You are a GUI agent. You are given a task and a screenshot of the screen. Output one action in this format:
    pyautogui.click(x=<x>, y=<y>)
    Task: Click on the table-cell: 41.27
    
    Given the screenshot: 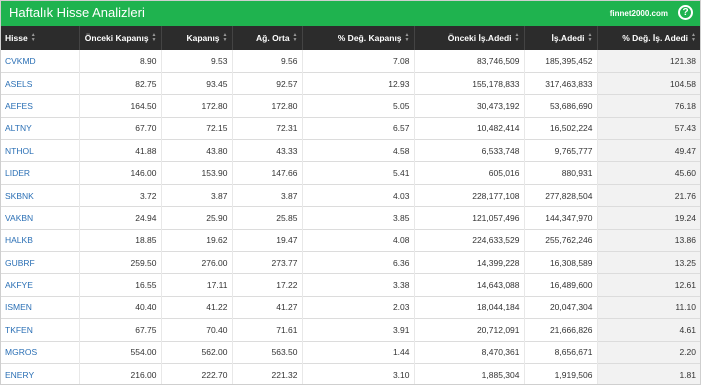 What is the action you would take?
    pyautogui.click(x=267, y=307)
    